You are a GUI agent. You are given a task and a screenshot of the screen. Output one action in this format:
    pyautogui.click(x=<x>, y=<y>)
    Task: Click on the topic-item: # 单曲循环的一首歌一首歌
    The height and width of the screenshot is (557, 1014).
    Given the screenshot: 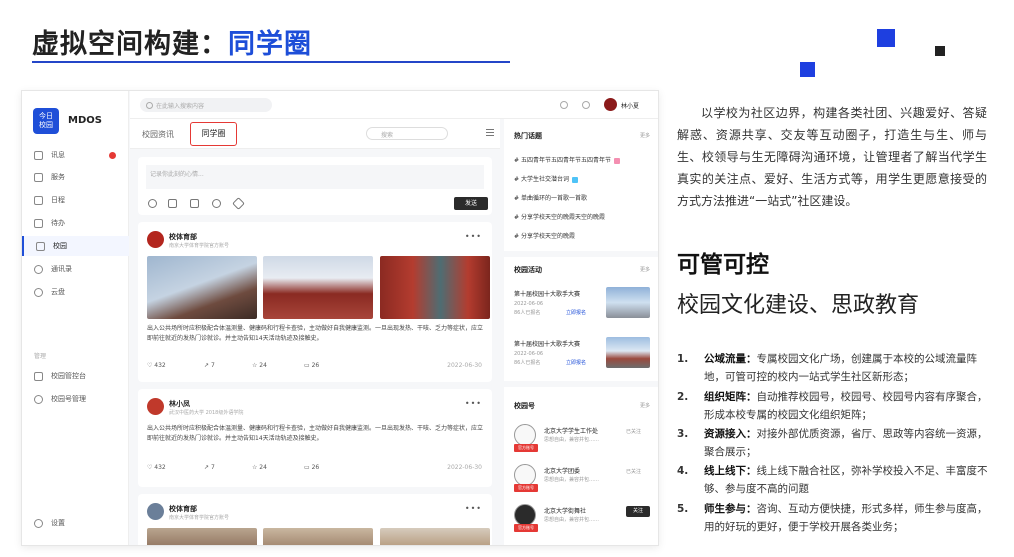 What is the action you would take?
    pyautogui.click(x=550, y=197)
    